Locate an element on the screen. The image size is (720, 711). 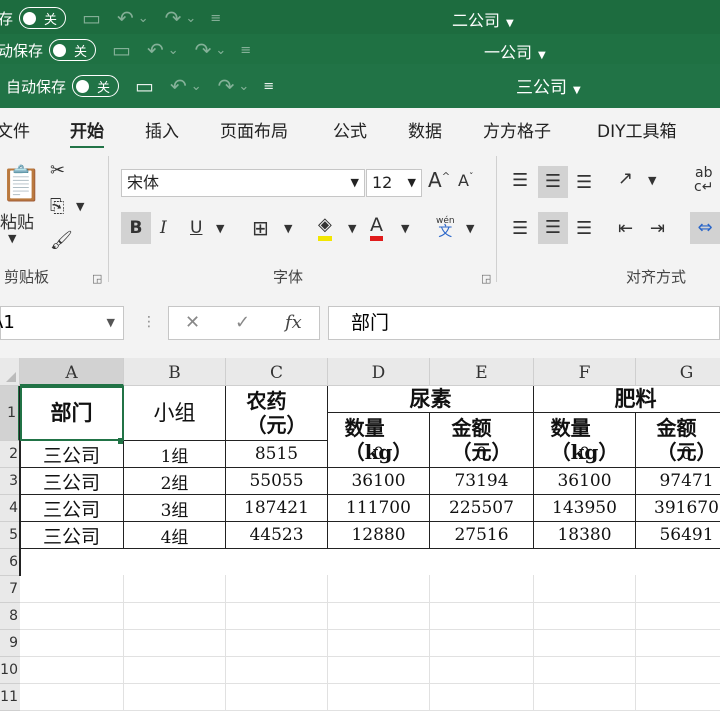
wrap-text-icon: ab c↵ is located at coordinates (703, 180).